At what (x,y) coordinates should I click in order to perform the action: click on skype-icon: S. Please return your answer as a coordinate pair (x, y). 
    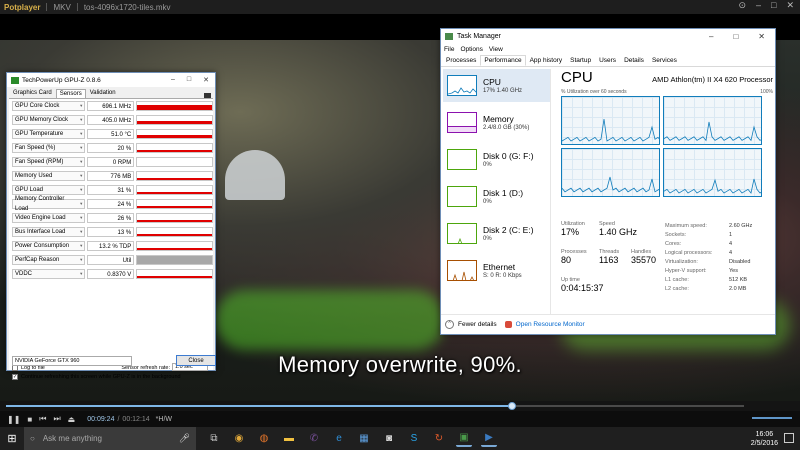
    Looking at the image, I should click on (414, 439).